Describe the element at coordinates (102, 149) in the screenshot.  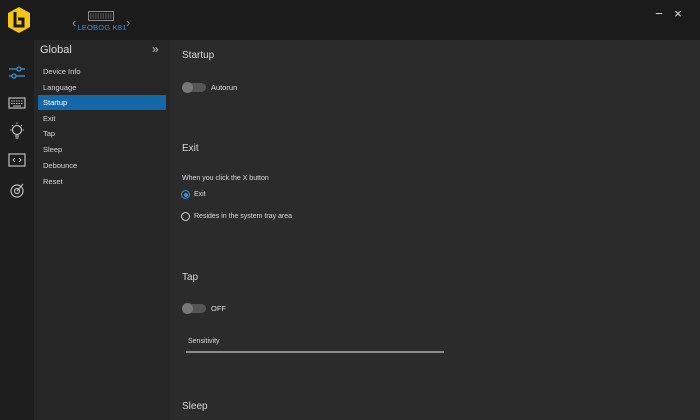
I see `submenu-item-sleep: Sleep` at that location.